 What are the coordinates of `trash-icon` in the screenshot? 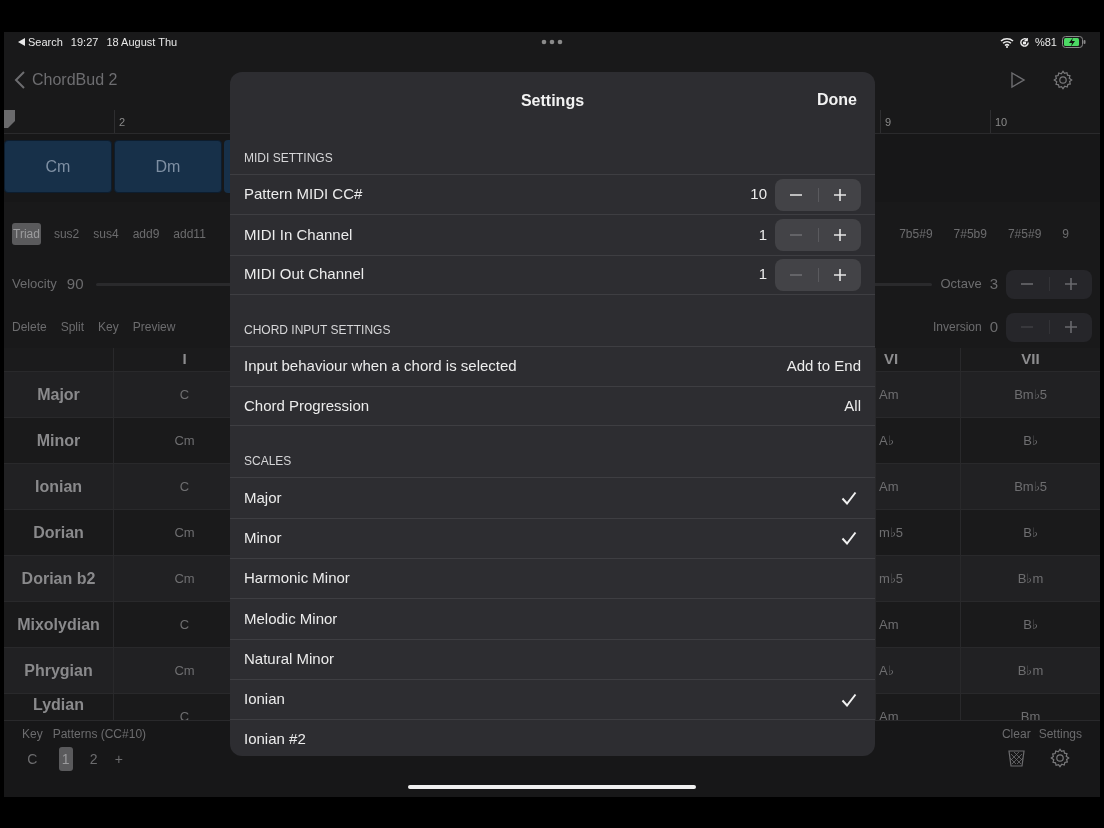 It's located at (1016, 758).